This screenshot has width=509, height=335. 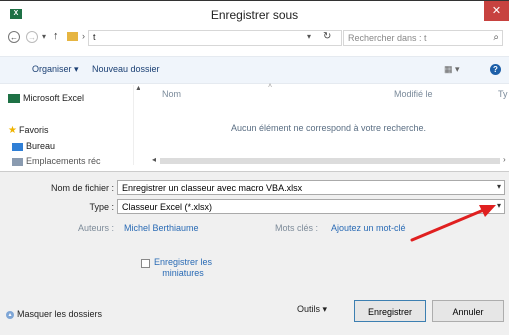 What do you see at coordinates (496, 37) in the screenshot?
I see `search-icon: ⌕` at bounding box center [496, 37].